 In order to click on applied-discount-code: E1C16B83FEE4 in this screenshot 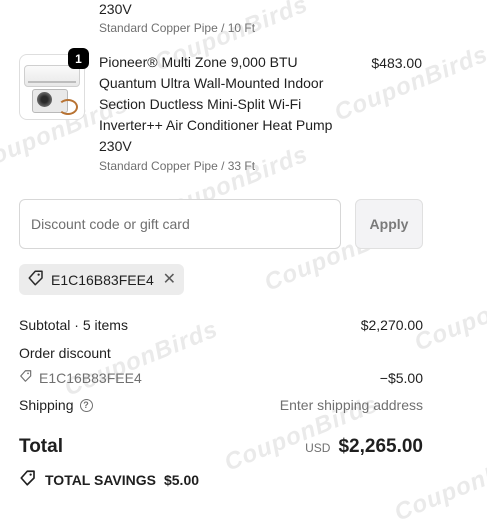, I will do `click(102, 279)`.